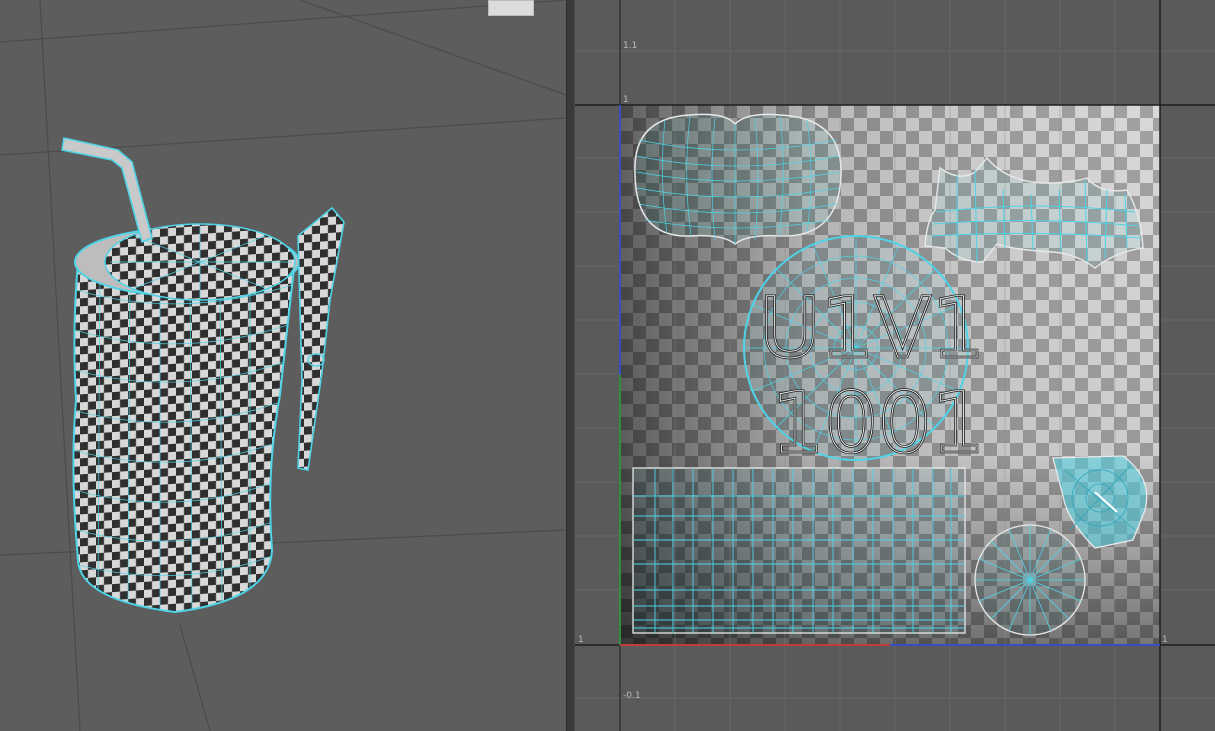  Describe the element at coordinates (581, 640) in the screenshot. I see `u-label-0: 1` at that location.